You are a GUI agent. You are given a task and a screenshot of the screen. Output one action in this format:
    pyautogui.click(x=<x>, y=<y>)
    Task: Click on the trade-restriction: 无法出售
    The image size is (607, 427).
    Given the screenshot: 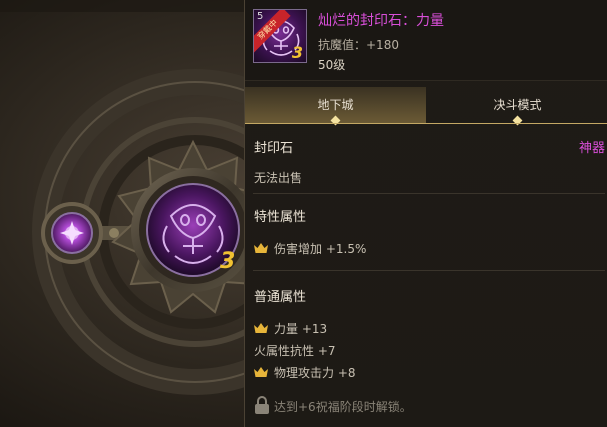 What is the action you would take?
    pyautogui.click(x=278, y=178)
    